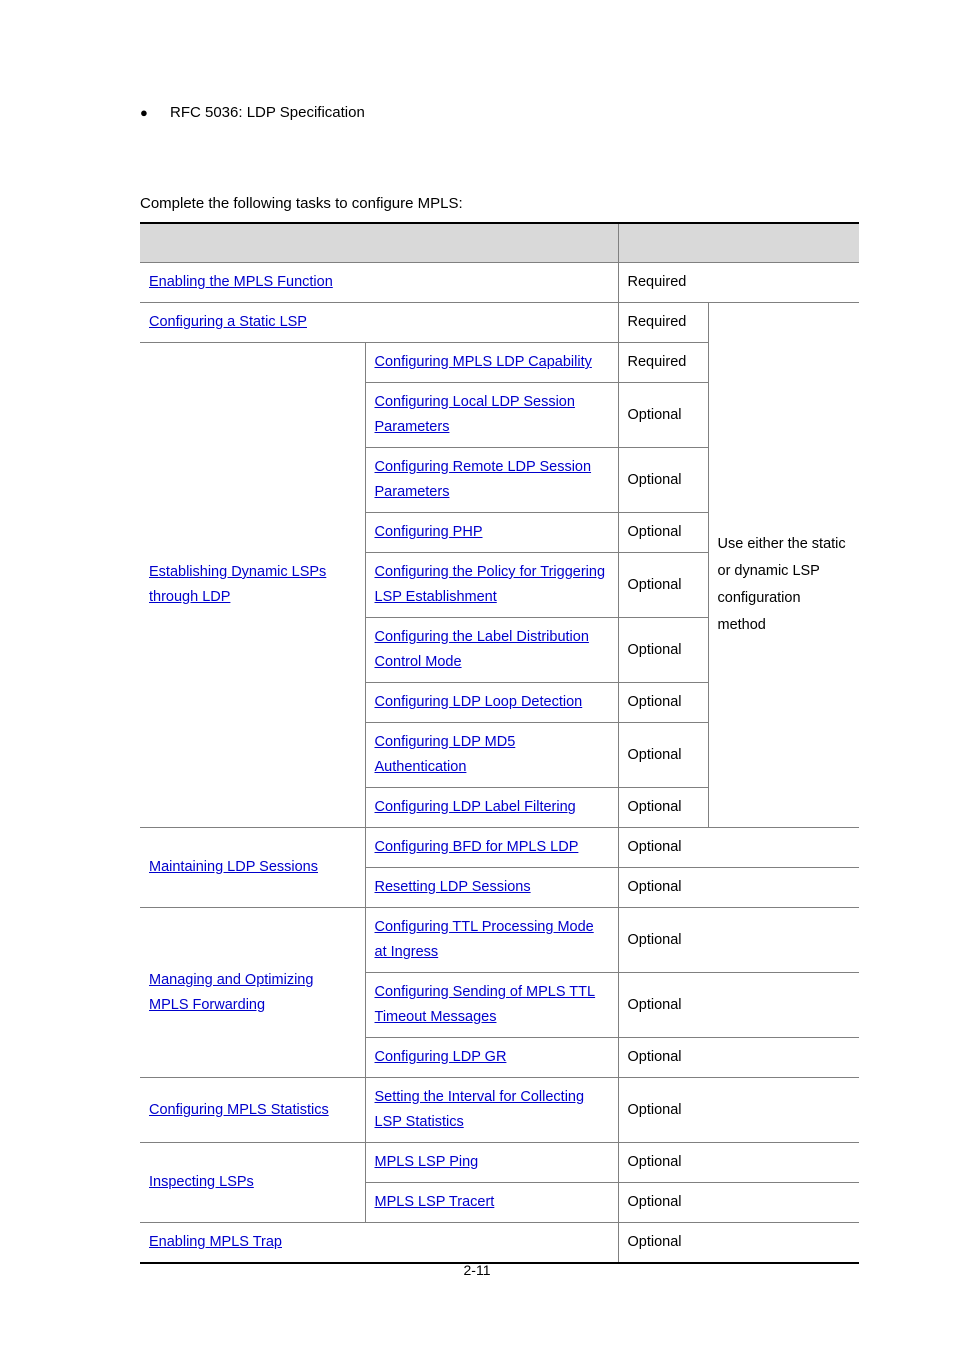  Describe the element at coordinates (477, 847) in the screenshot. I see `link-configuring-bfd-for-mpls-ldp: Configuring BFD for MPLS LDP` at that location.